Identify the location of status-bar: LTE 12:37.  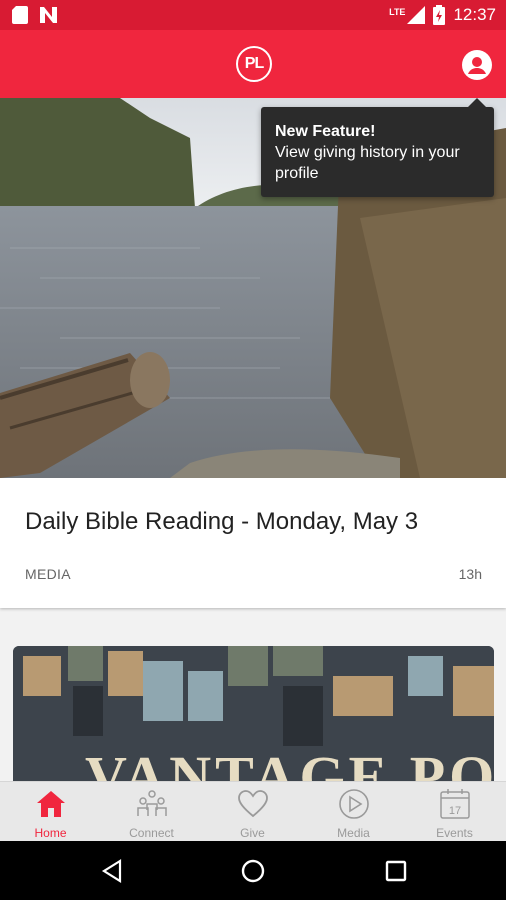
(253, 15).